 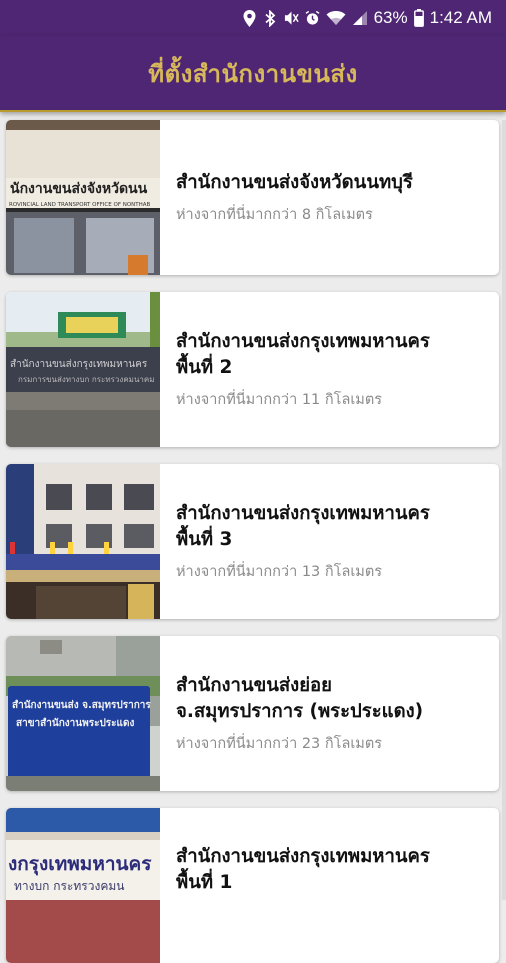 What do you see at coordinates (390, 17) in the screenshot?
I see `battery-percent: 63%` at bounding box center [390, 17].